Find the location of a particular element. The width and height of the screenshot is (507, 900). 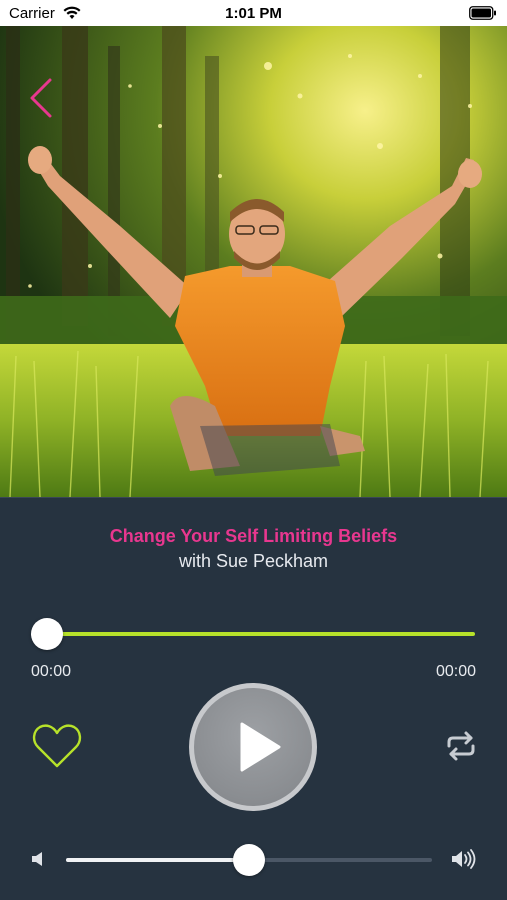

volume-low-icon is located at coordinates (38, 861).